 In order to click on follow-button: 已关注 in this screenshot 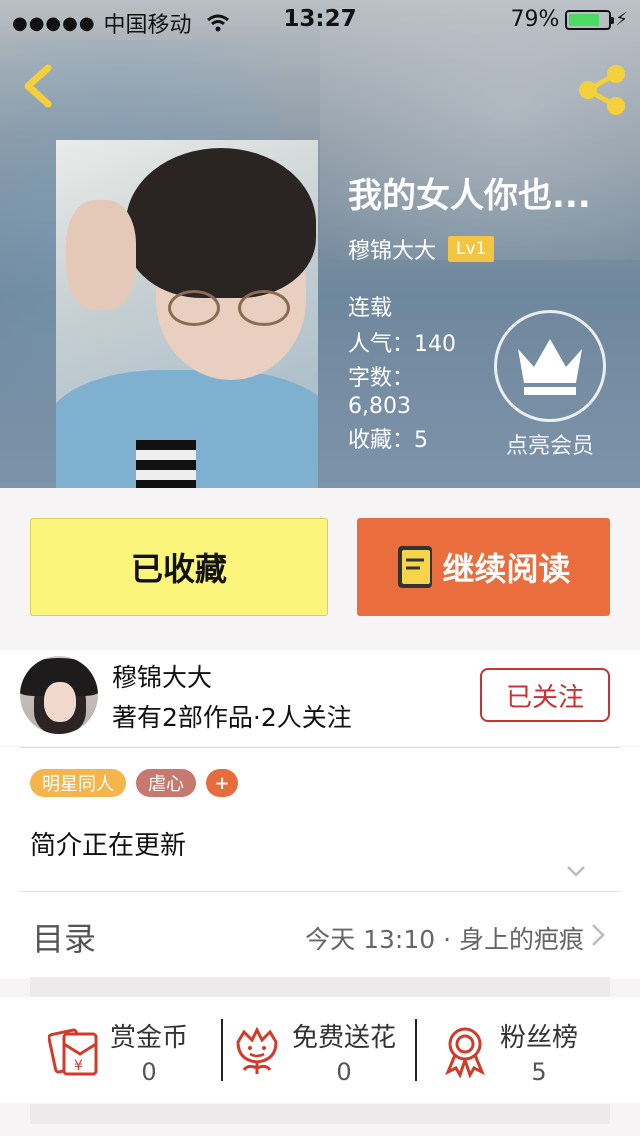, I will do `click(545, 695)`.